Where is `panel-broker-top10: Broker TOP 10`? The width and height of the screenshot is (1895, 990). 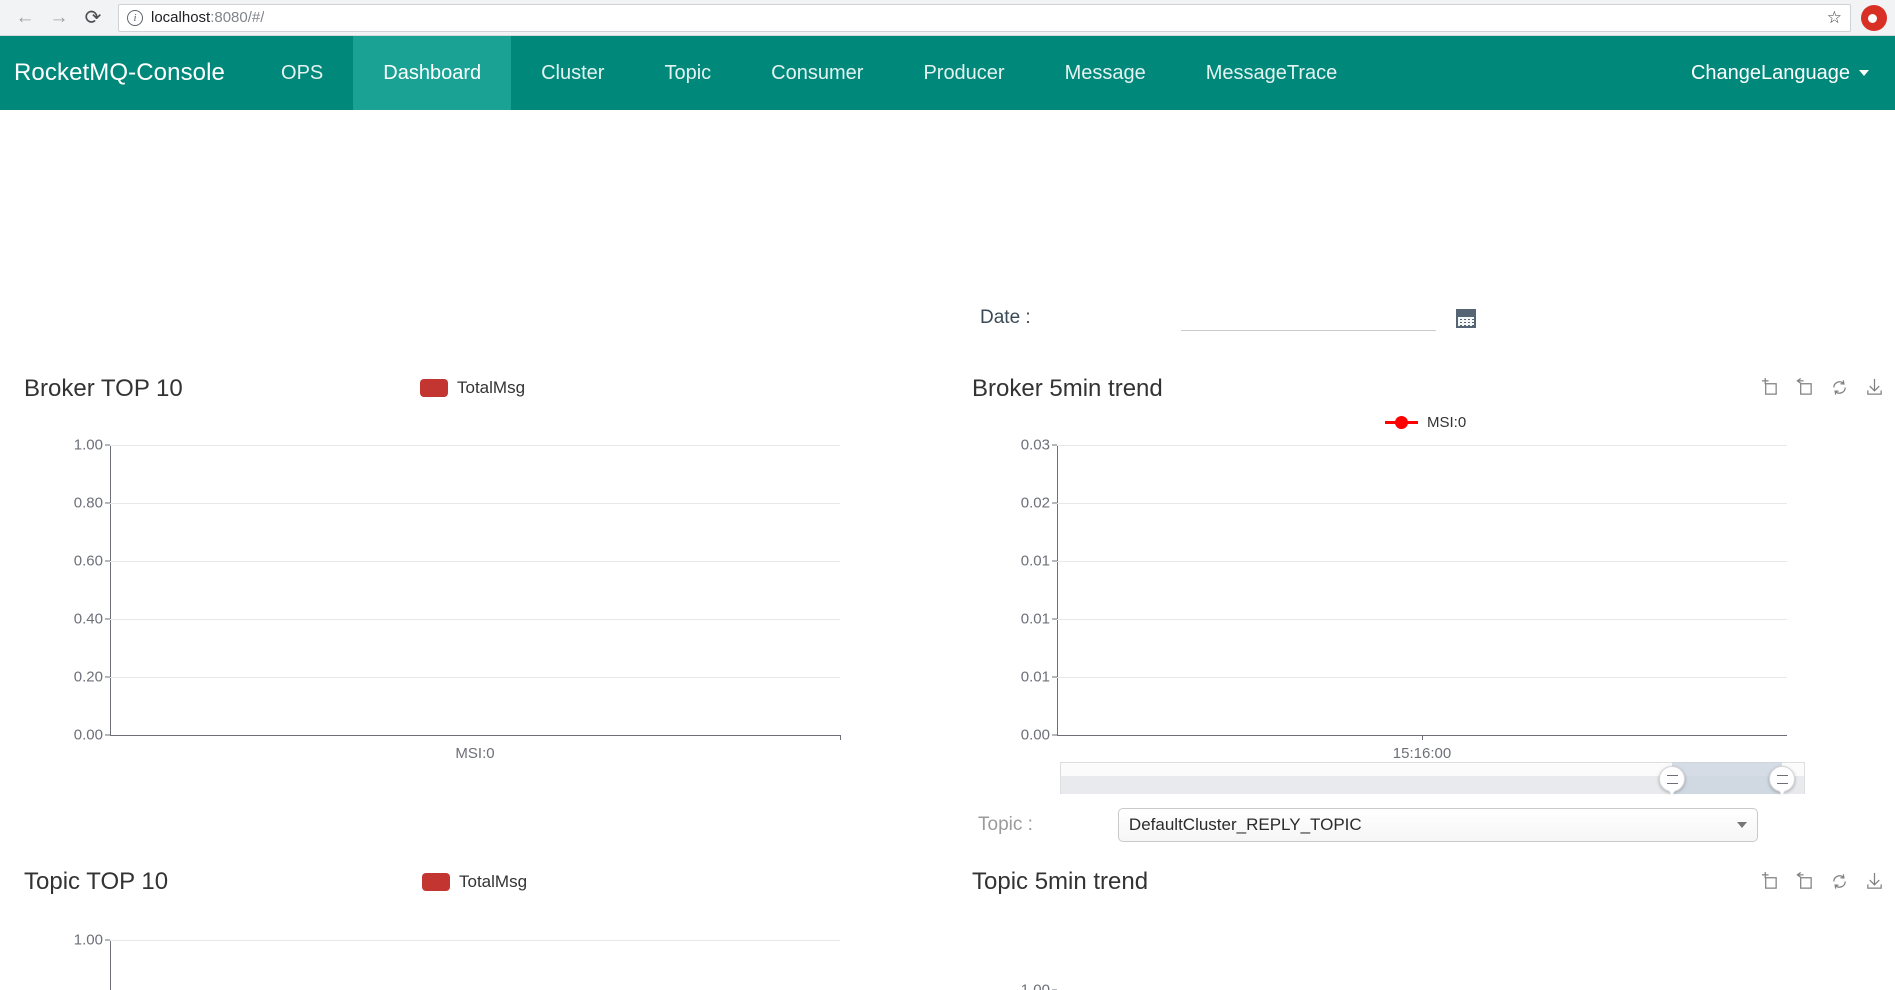
panel-broker-top10: Broker TOP 10 is located at coordinates (103, 389).